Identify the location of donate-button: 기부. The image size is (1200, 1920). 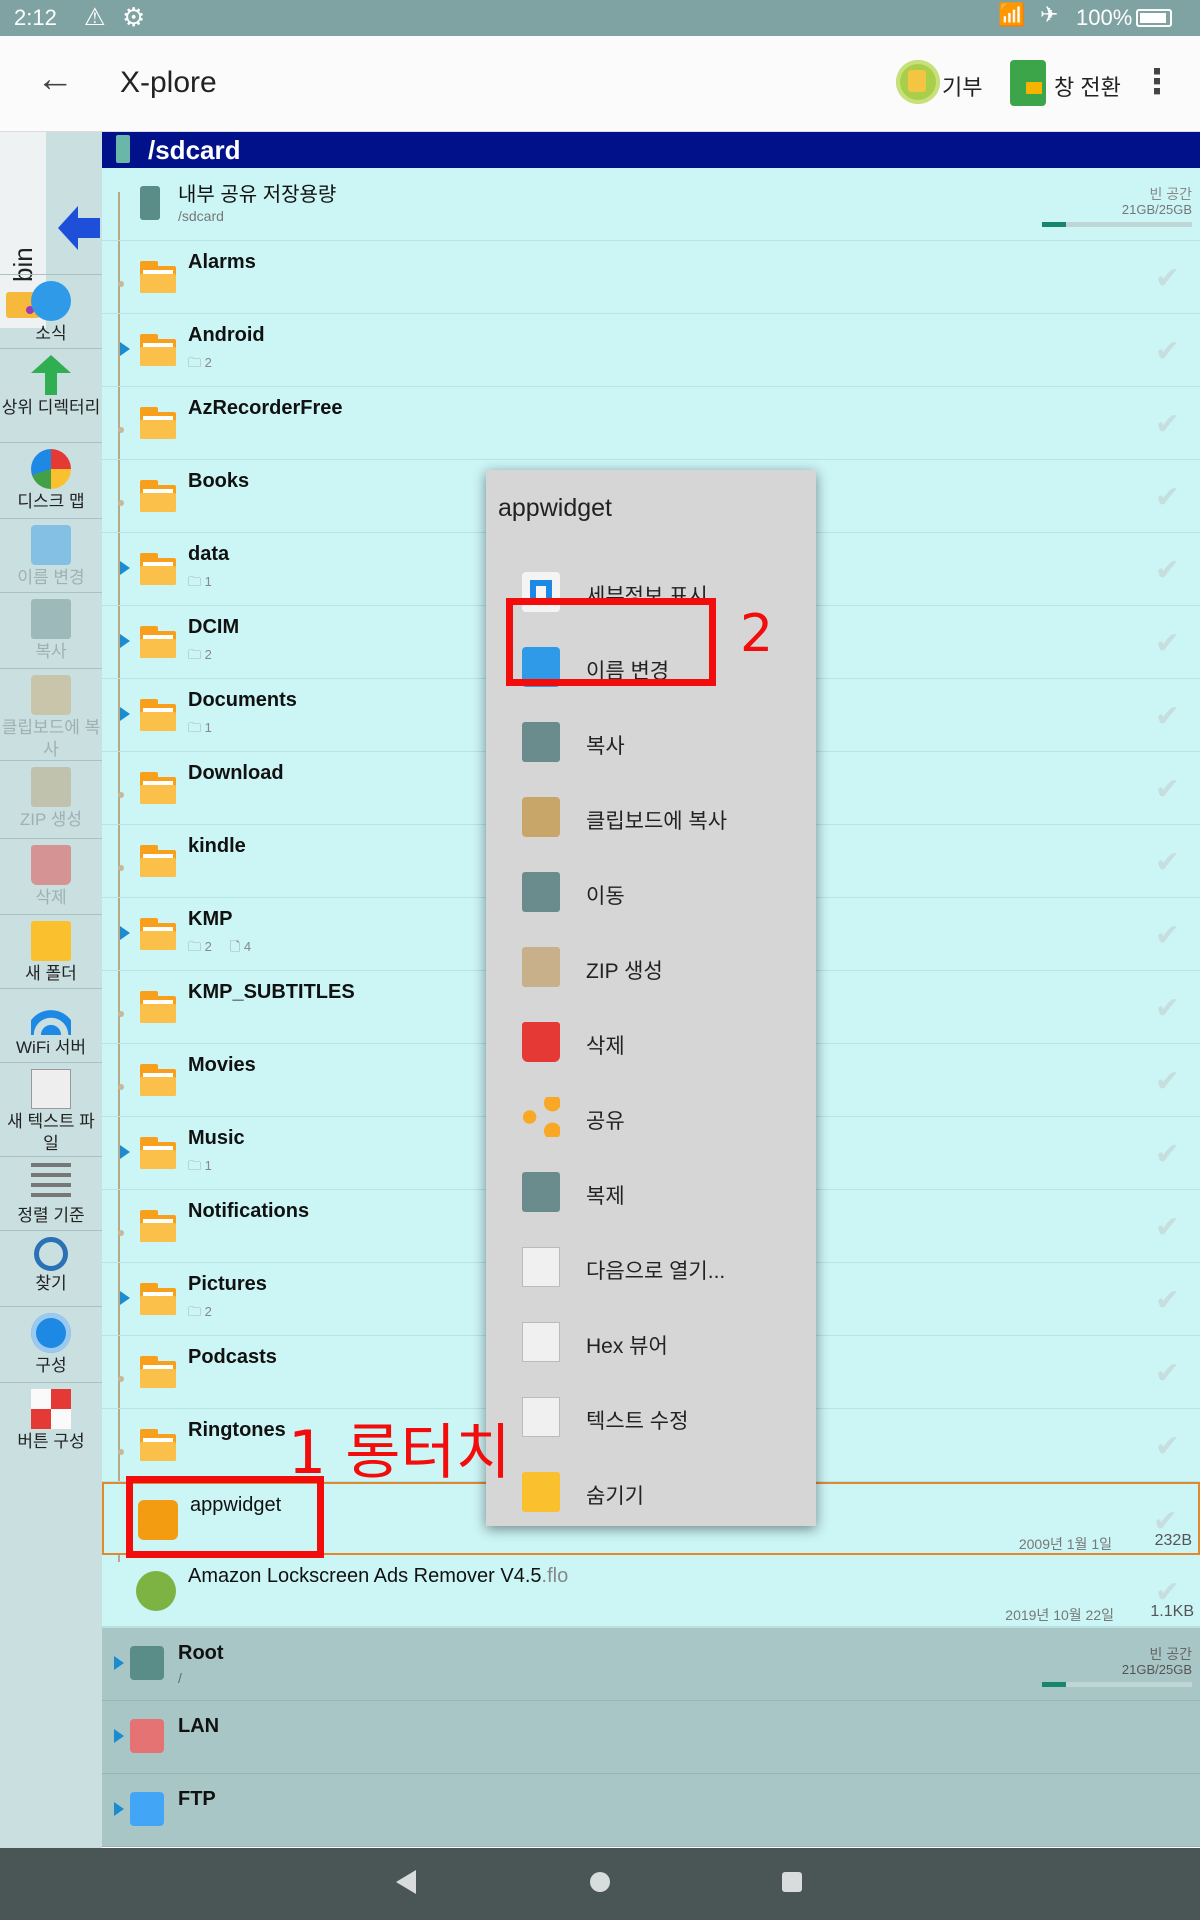
(962, 86).